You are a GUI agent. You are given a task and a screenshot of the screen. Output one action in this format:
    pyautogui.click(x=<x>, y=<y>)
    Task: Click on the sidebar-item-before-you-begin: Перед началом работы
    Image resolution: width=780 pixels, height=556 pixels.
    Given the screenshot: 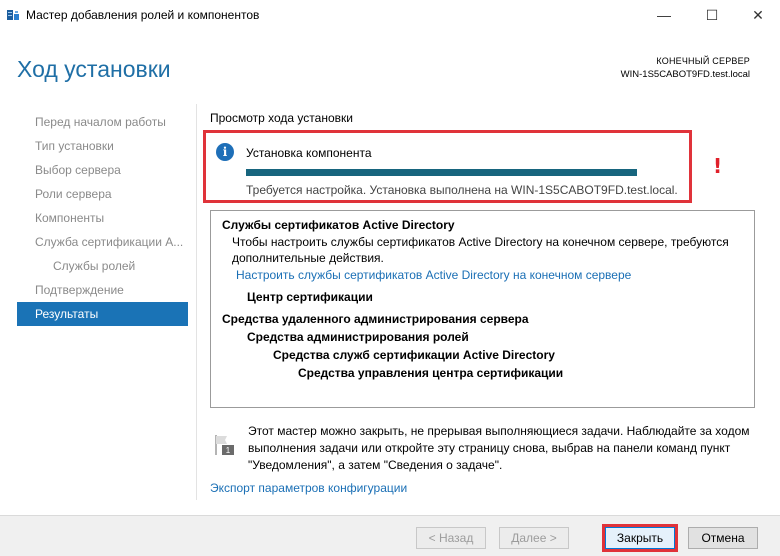 What is the action you would take?
    pyautogui.click(x=100, y=122)
    